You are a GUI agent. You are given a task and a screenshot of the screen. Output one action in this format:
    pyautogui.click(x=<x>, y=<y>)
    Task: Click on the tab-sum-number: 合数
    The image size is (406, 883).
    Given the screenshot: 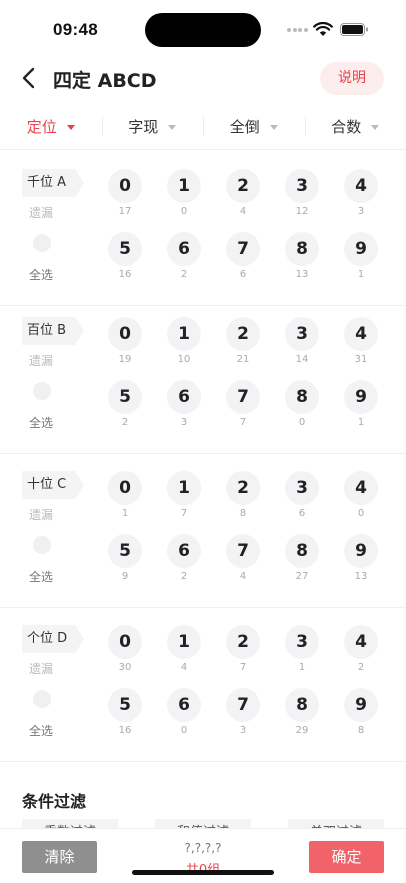 What is the action you would take?
    pyautogui.click(x=355, y=126)
    